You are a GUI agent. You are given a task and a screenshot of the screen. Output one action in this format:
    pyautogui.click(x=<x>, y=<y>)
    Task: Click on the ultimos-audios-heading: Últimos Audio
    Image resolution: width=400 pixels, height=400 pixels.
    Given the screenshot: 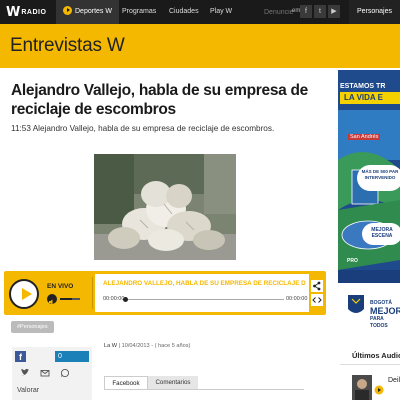 What is the action you would take?
    pyautogui.click(x=376, y=355)
    